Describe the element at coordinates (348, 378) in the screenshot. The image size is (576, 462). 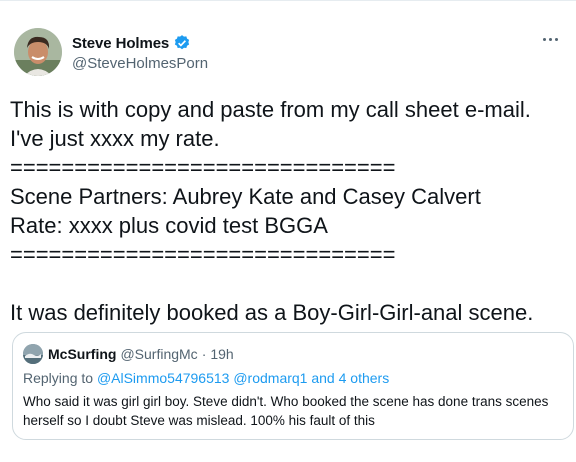
I see `replying-others-link: and 4 others` at that location.